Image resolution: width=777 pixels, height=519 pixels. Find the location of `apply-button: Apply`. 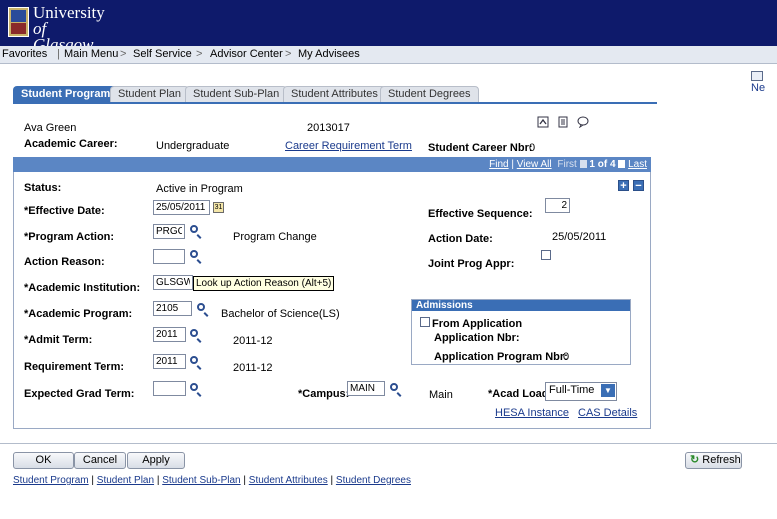

apply-button: Apply is located at coordinates (156, 460).